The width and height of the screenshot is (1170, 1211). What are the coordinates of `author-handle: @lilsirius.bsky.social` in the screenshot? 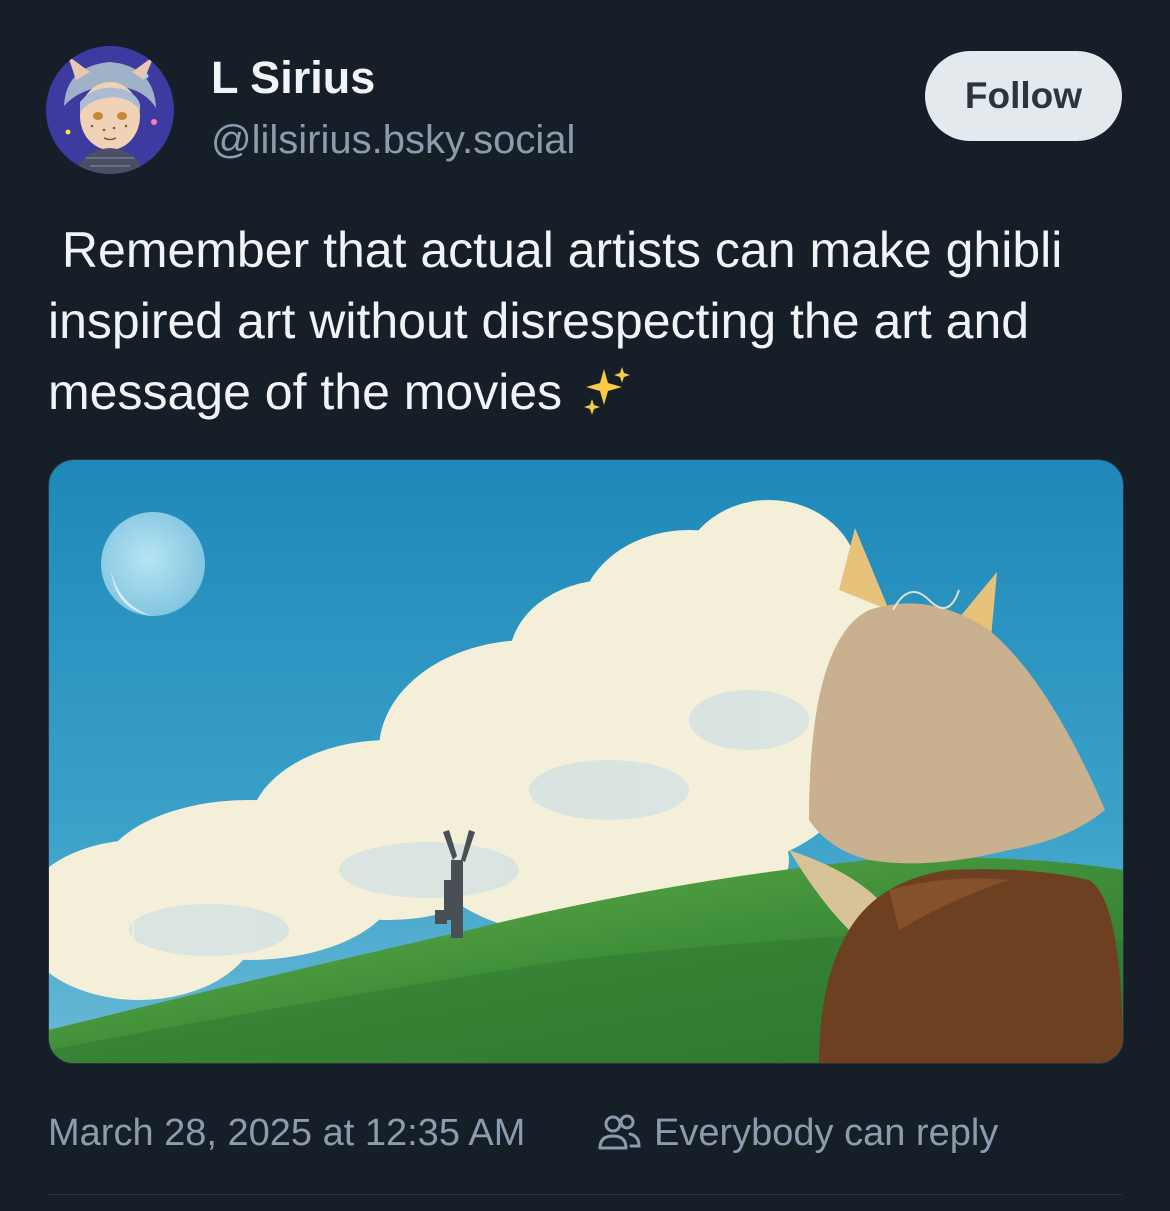 It's located at (393, 140).